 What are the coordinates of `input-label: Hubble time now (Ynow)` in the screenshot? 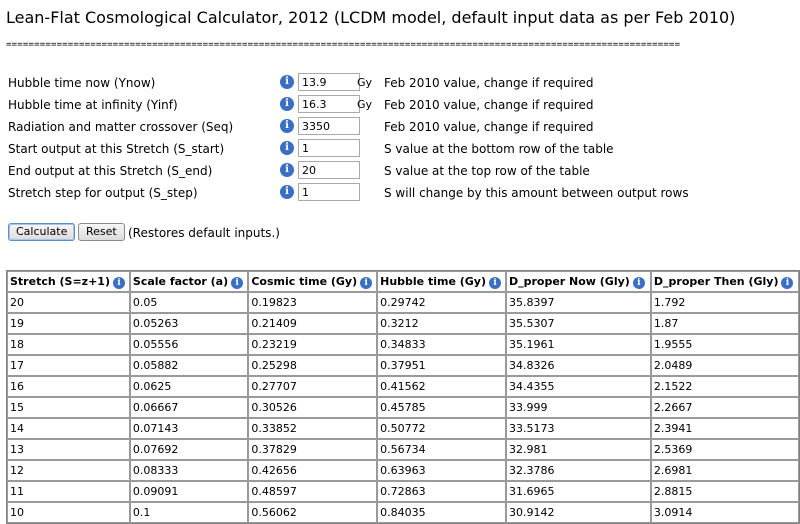 It's located at (82, 83).